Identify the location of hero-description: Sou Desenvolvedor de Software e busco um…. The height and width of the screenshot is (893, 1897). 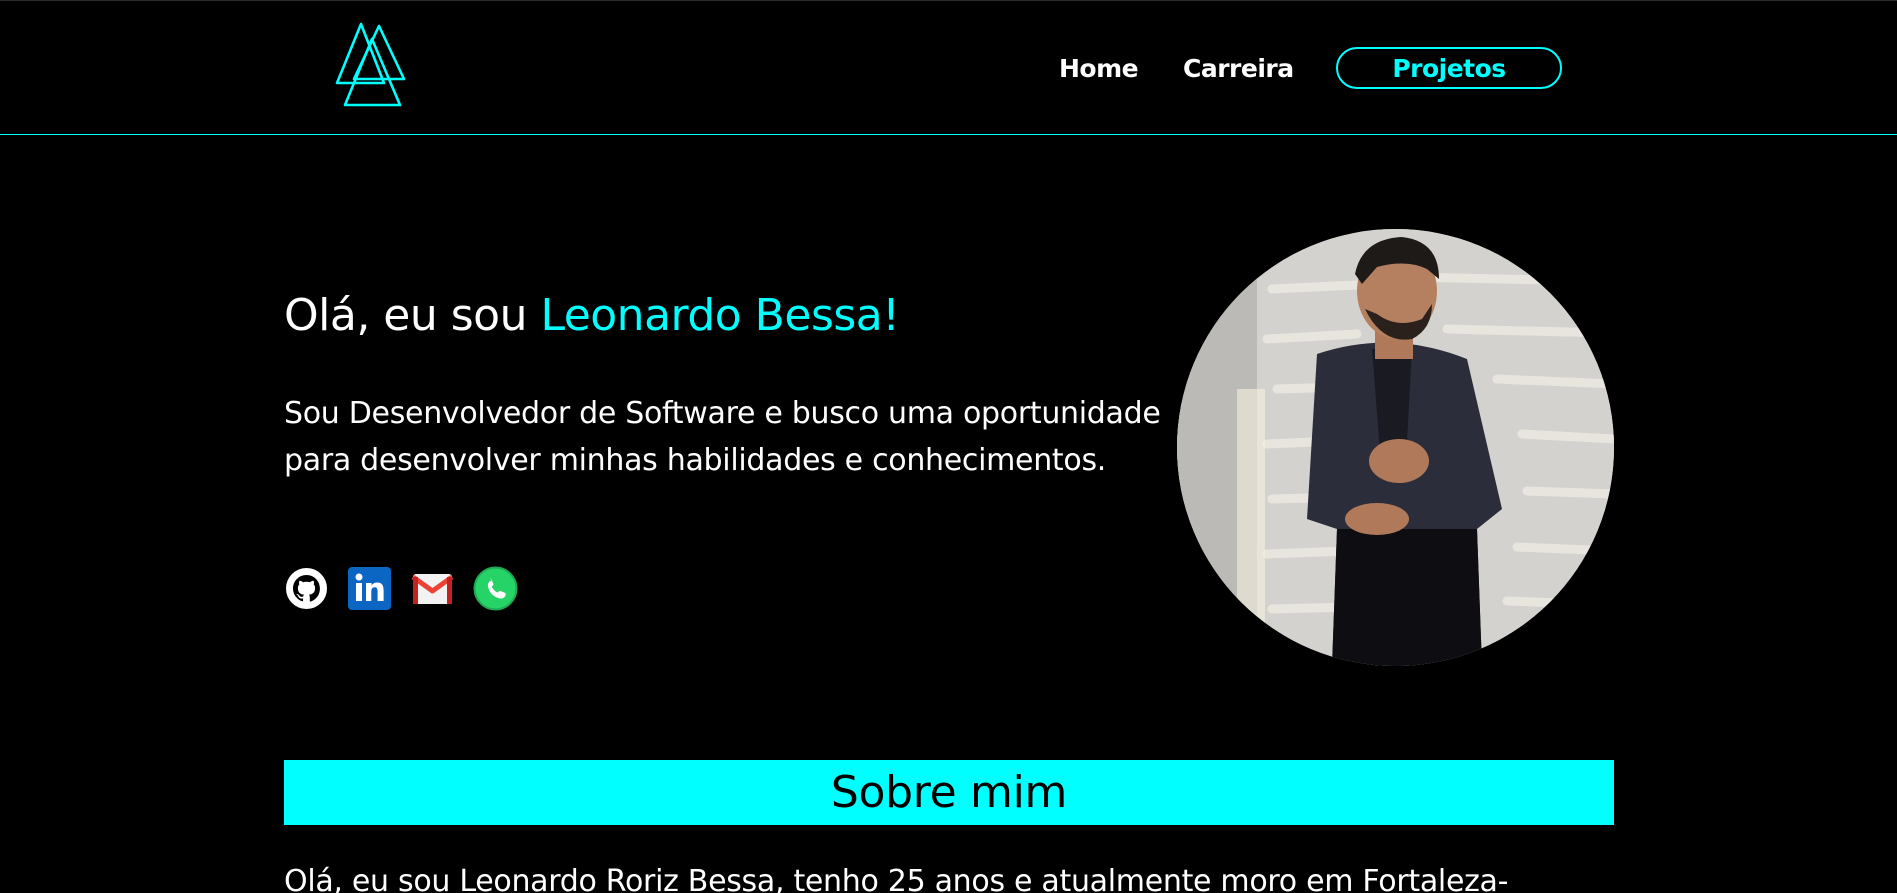
(722, 437).